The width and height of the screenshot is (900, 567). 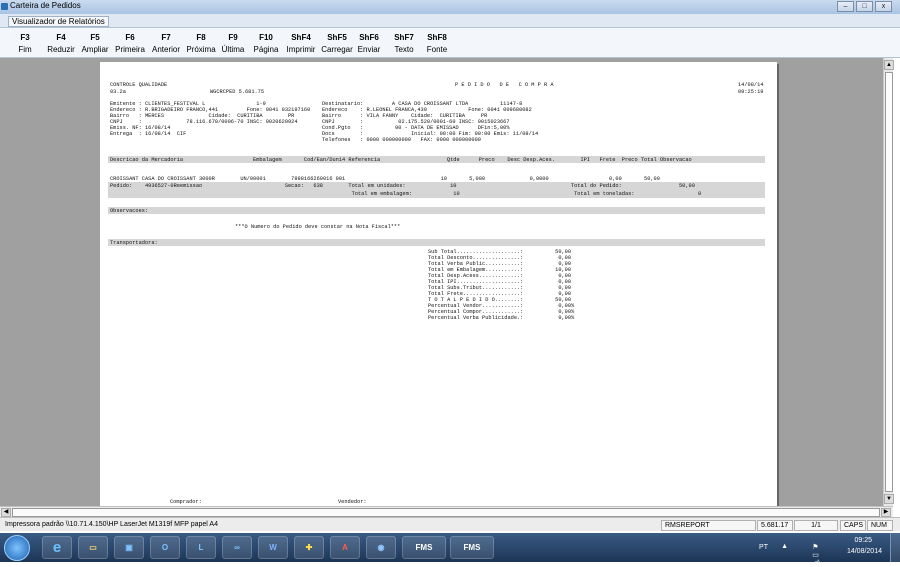 I want to click on num-status: NUM, so click(x=880, y=525).